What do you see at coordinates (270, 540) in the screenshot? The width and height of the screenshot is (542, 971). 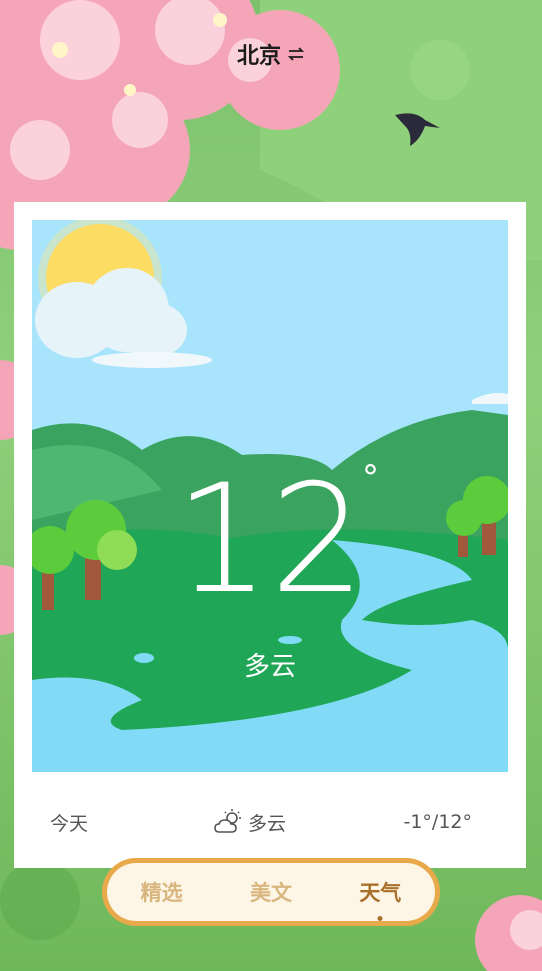 I see `current-temperature: 12` at bounding box center [270, 540].